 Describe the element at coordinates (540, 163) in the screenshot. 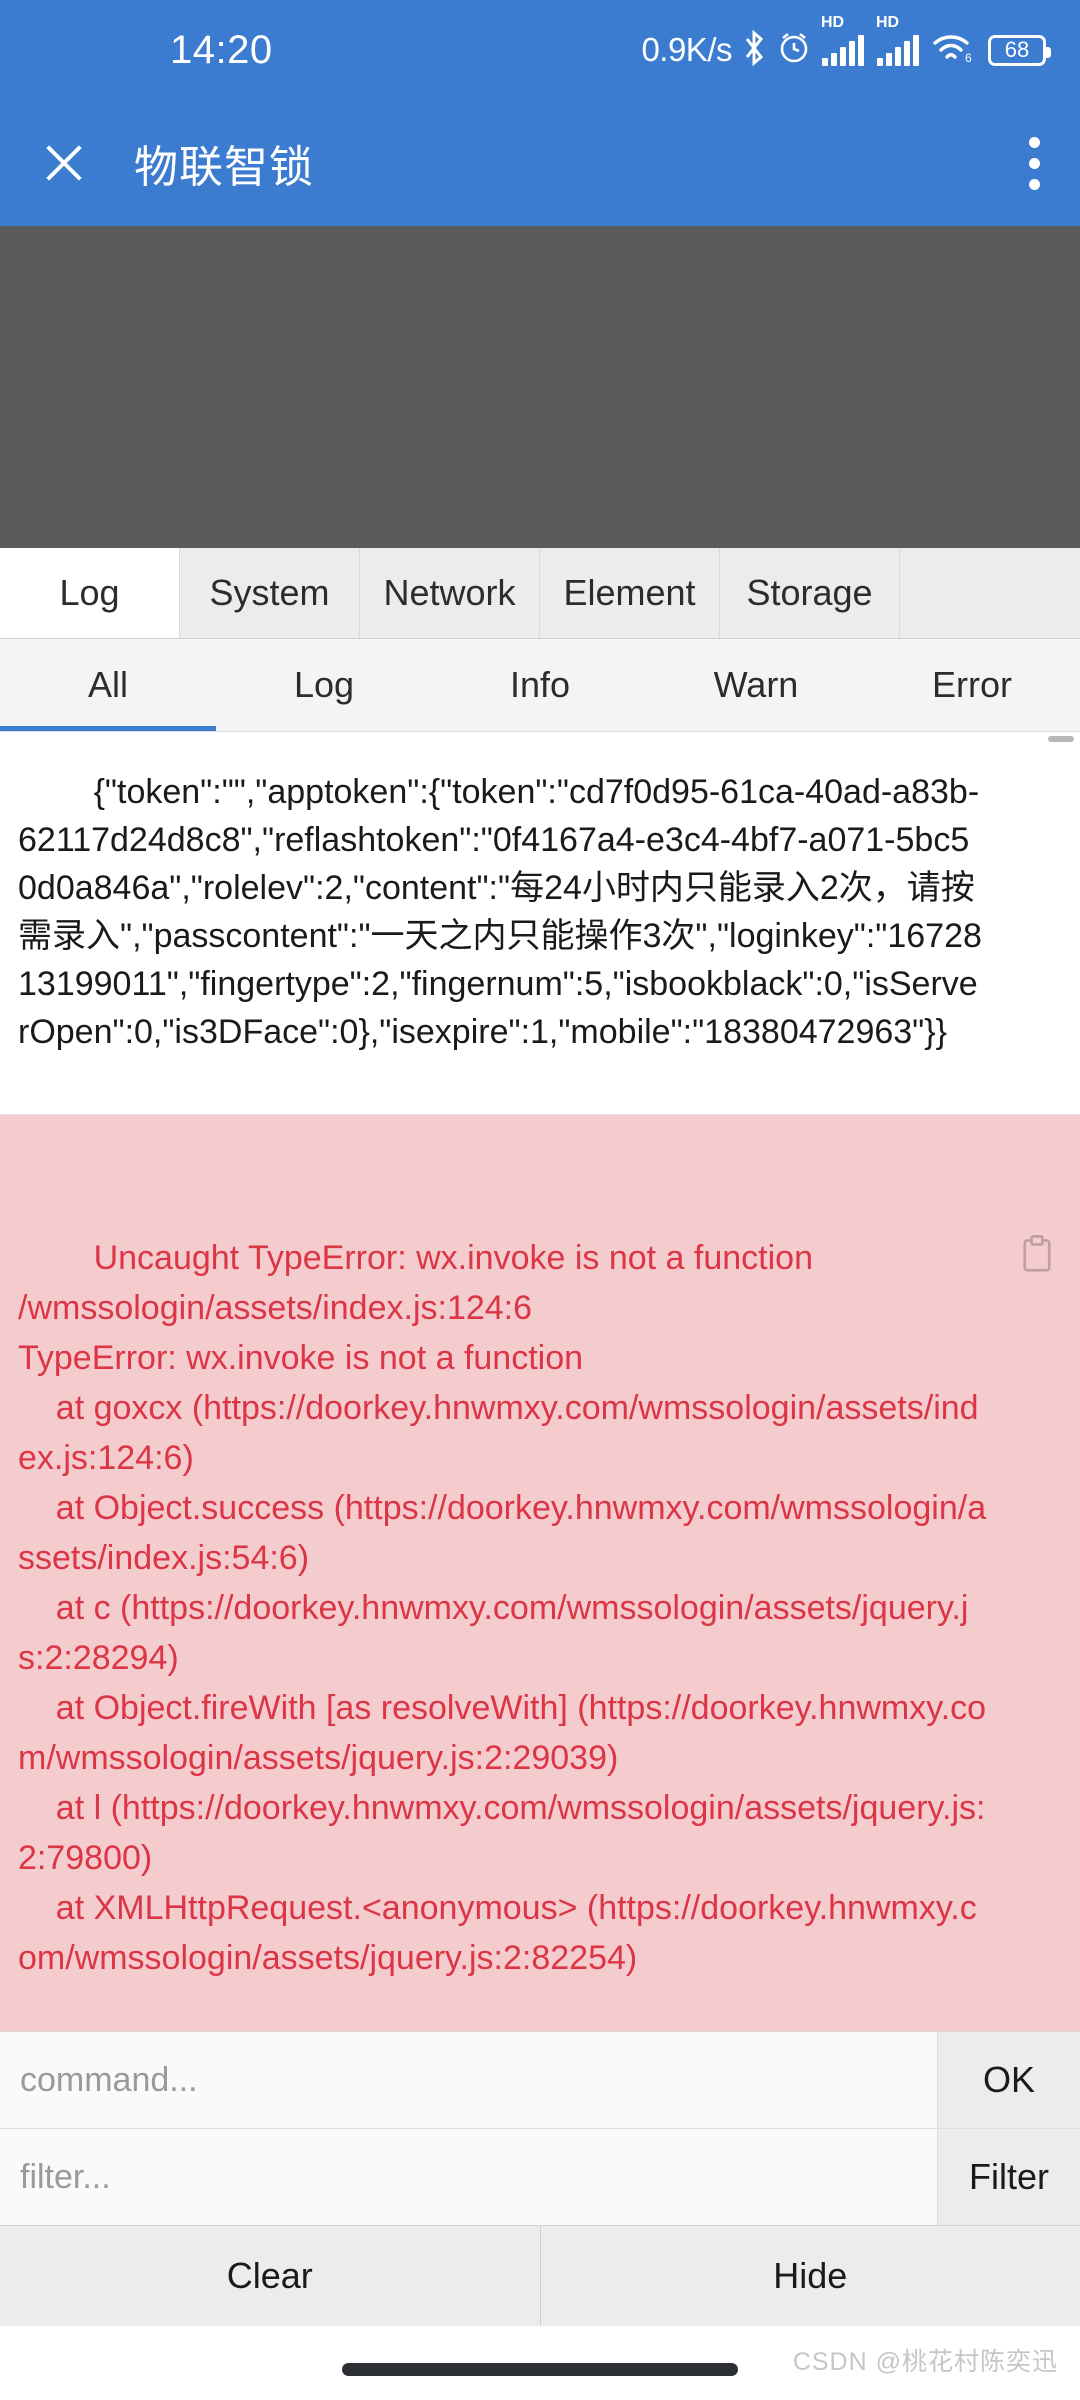

I see `app-title-bar: 物联智锁` at that location.